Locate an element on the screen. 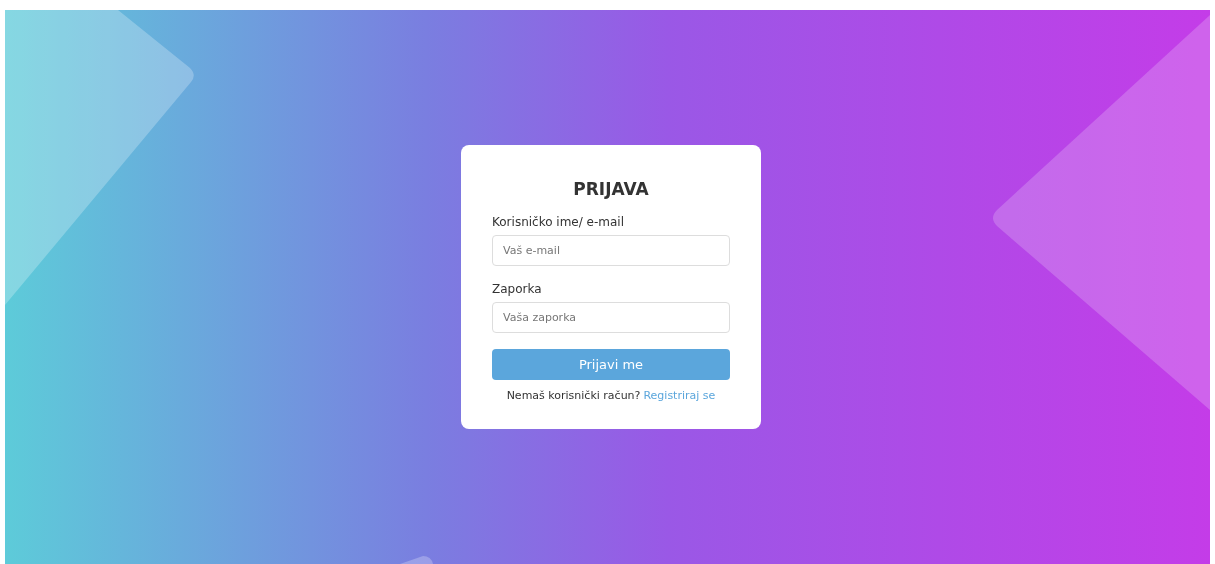  register-link: Registriraj se is located at coordinates (679, 395).